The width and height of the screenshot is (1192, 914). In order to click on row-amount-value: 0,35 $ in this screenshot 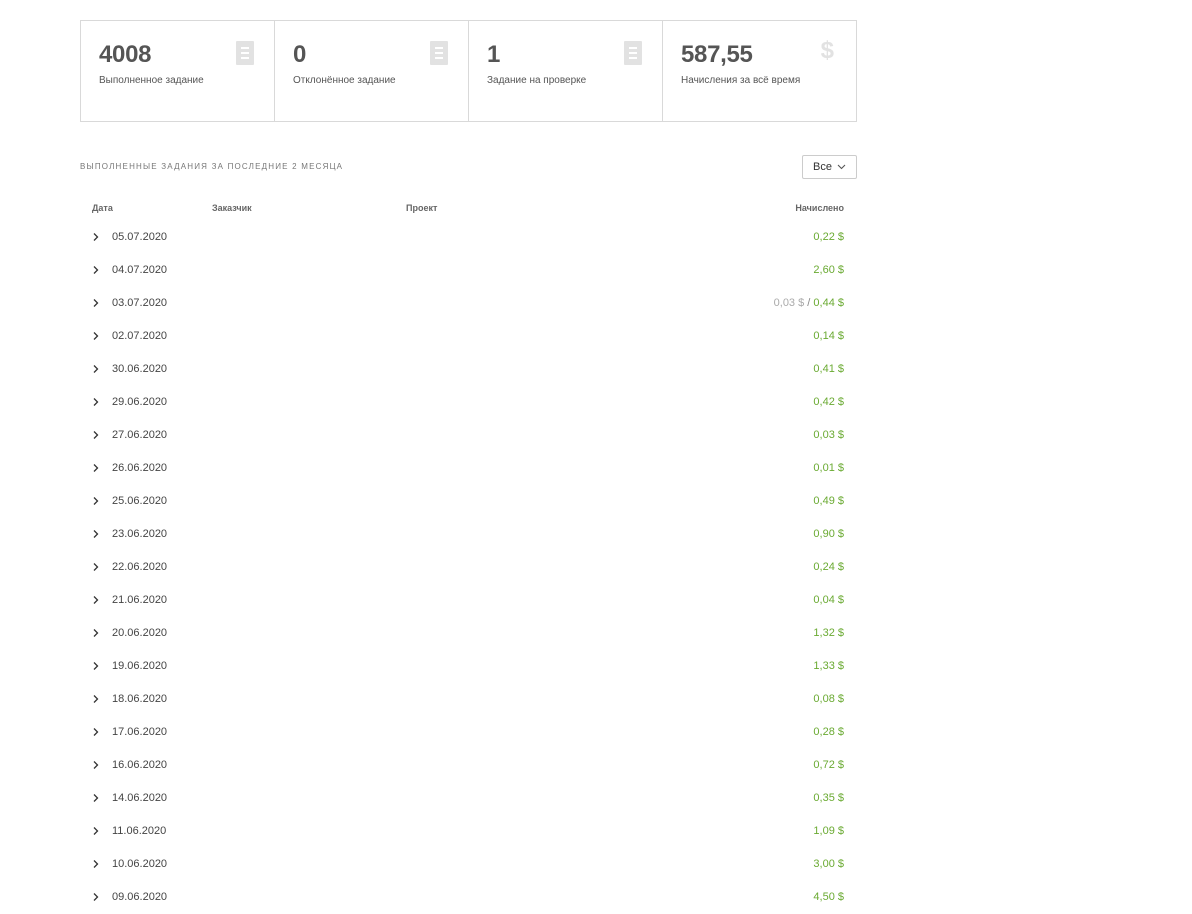, I will do `click(828, 798)`.